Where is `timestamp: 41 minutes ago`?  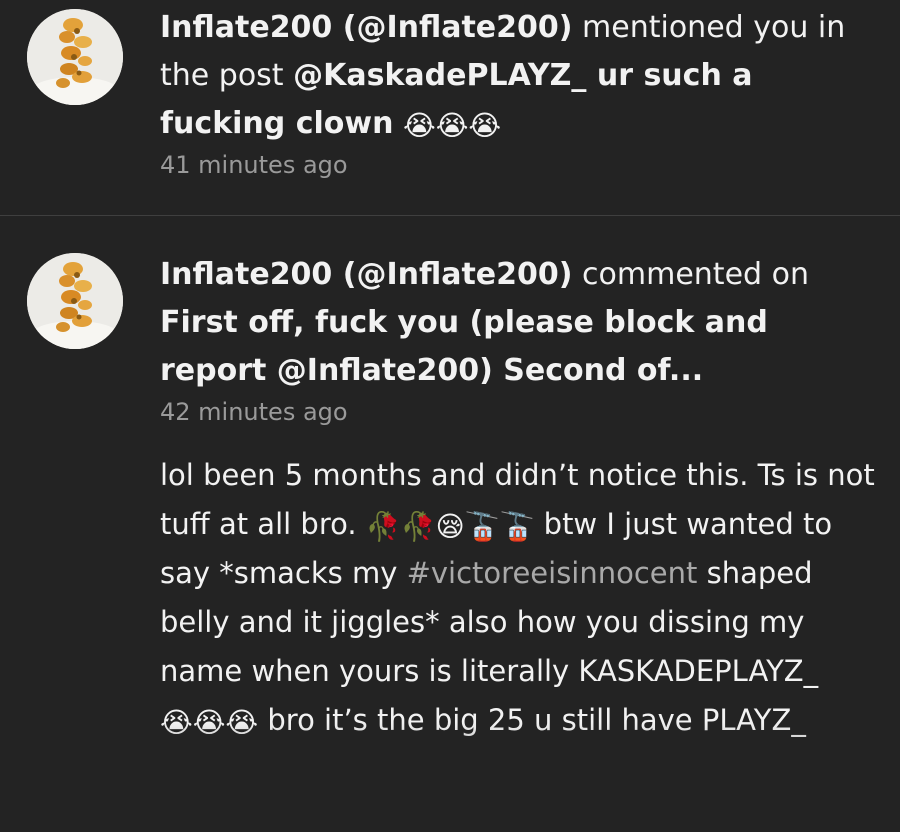
timestamp: 41 minutes ago is located at coordinates (254, 165).